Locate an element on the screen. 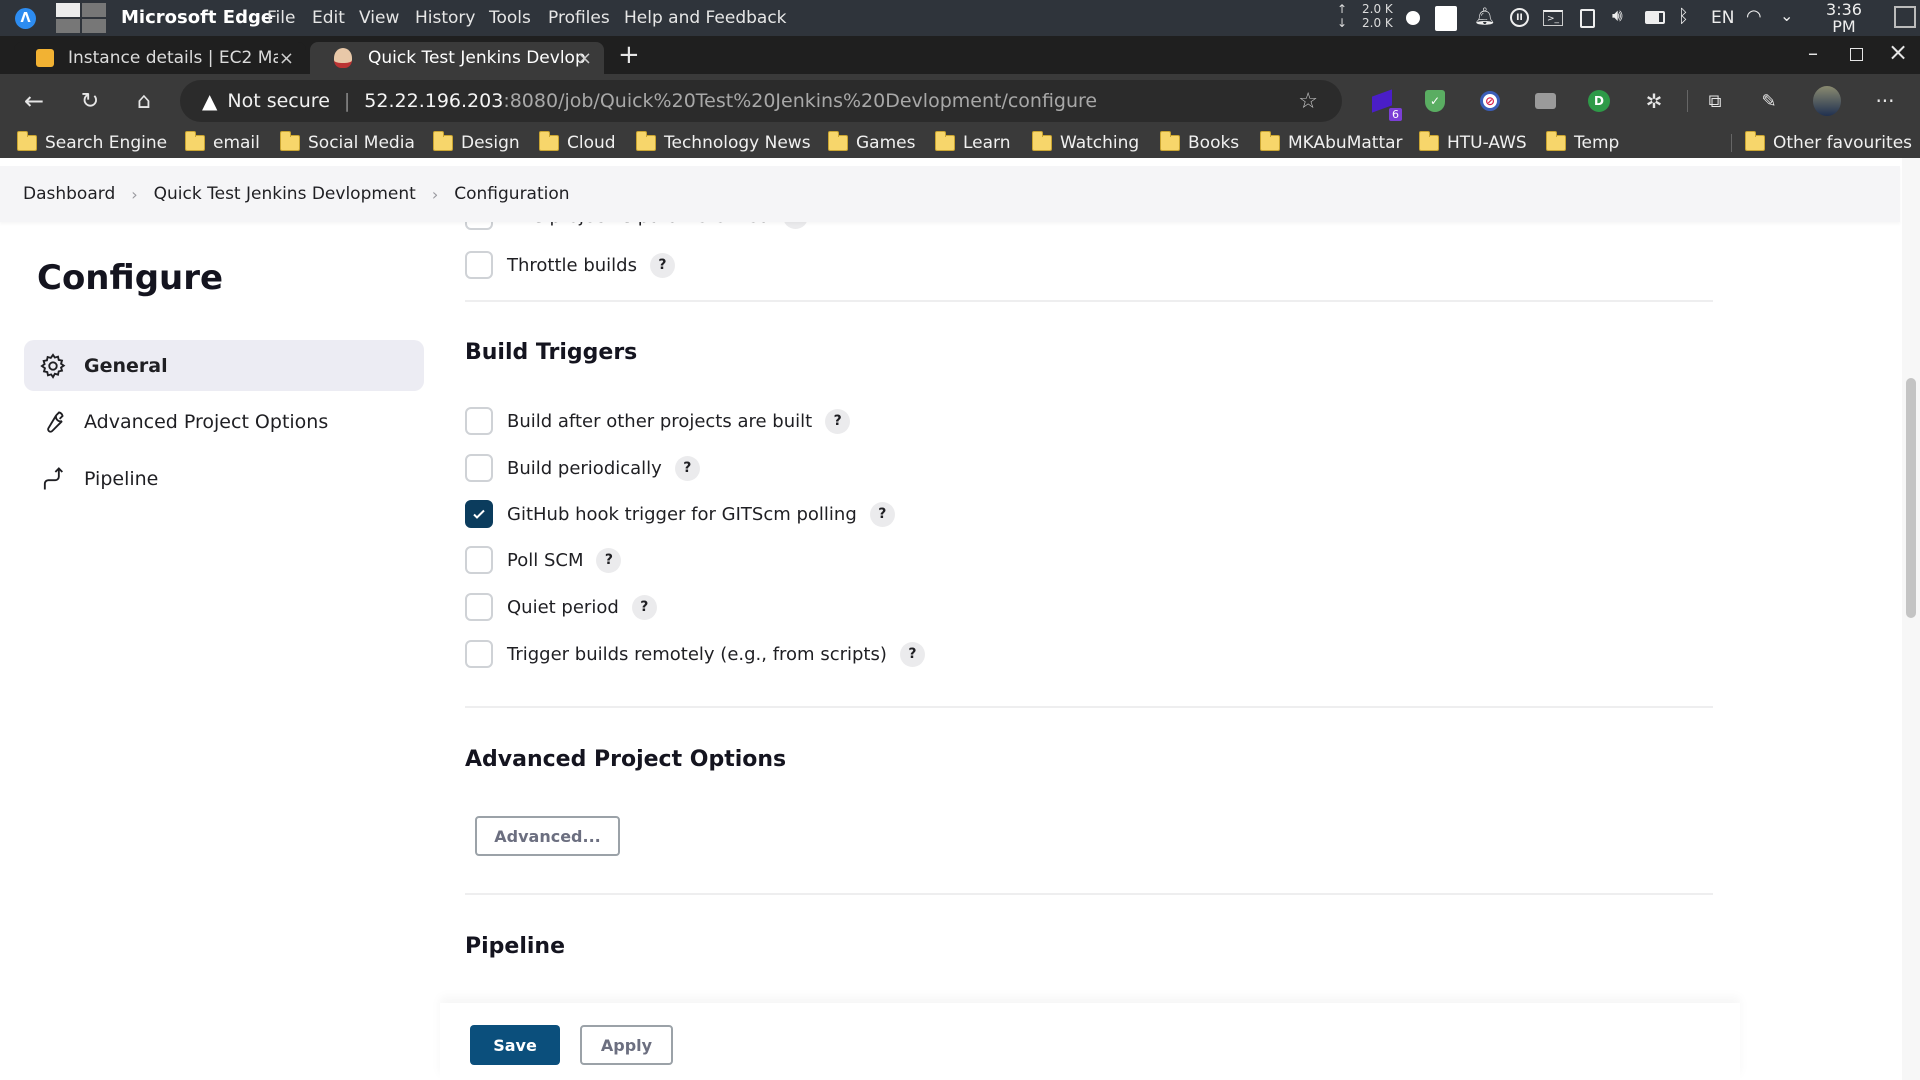 This screenshot has height=1080, width=1920. security-label: Not secure is located at coordinates (278, 101).